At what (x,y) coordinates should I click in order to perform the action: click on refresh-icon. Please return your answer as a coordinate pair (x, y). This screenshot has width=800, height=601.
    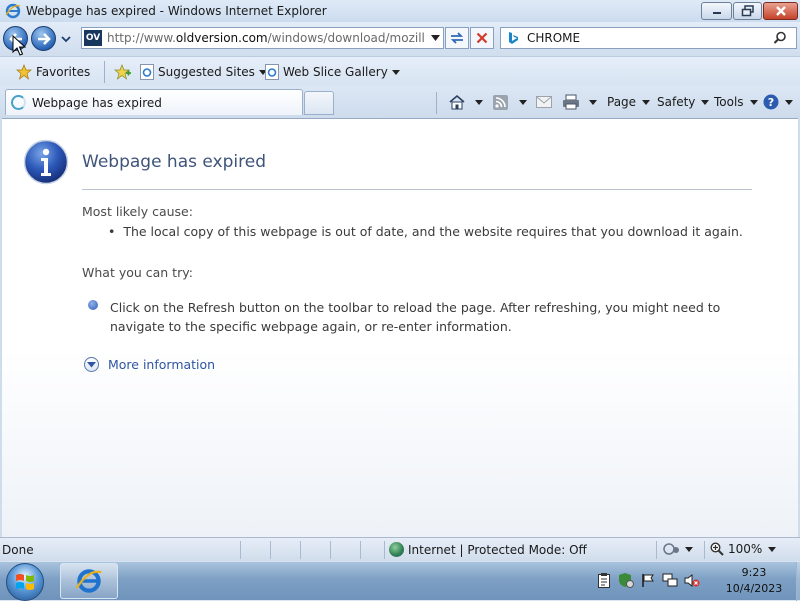
    Looking at the image, I should click on (457, 38).